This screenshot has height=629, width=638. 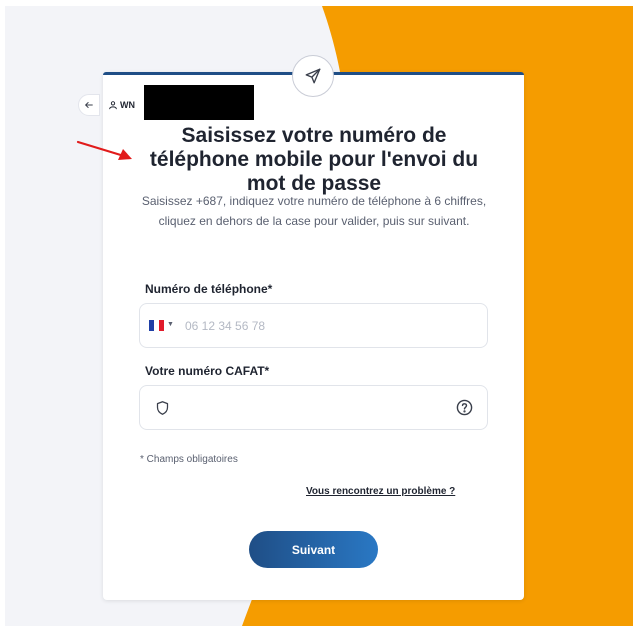 I want to click on user-chip: WN, so click(x=121, y=105).